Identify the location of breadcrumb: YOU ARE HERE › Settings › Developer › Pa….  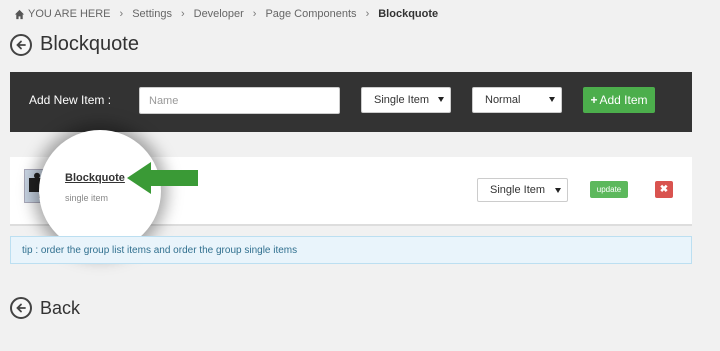
(226, 14).